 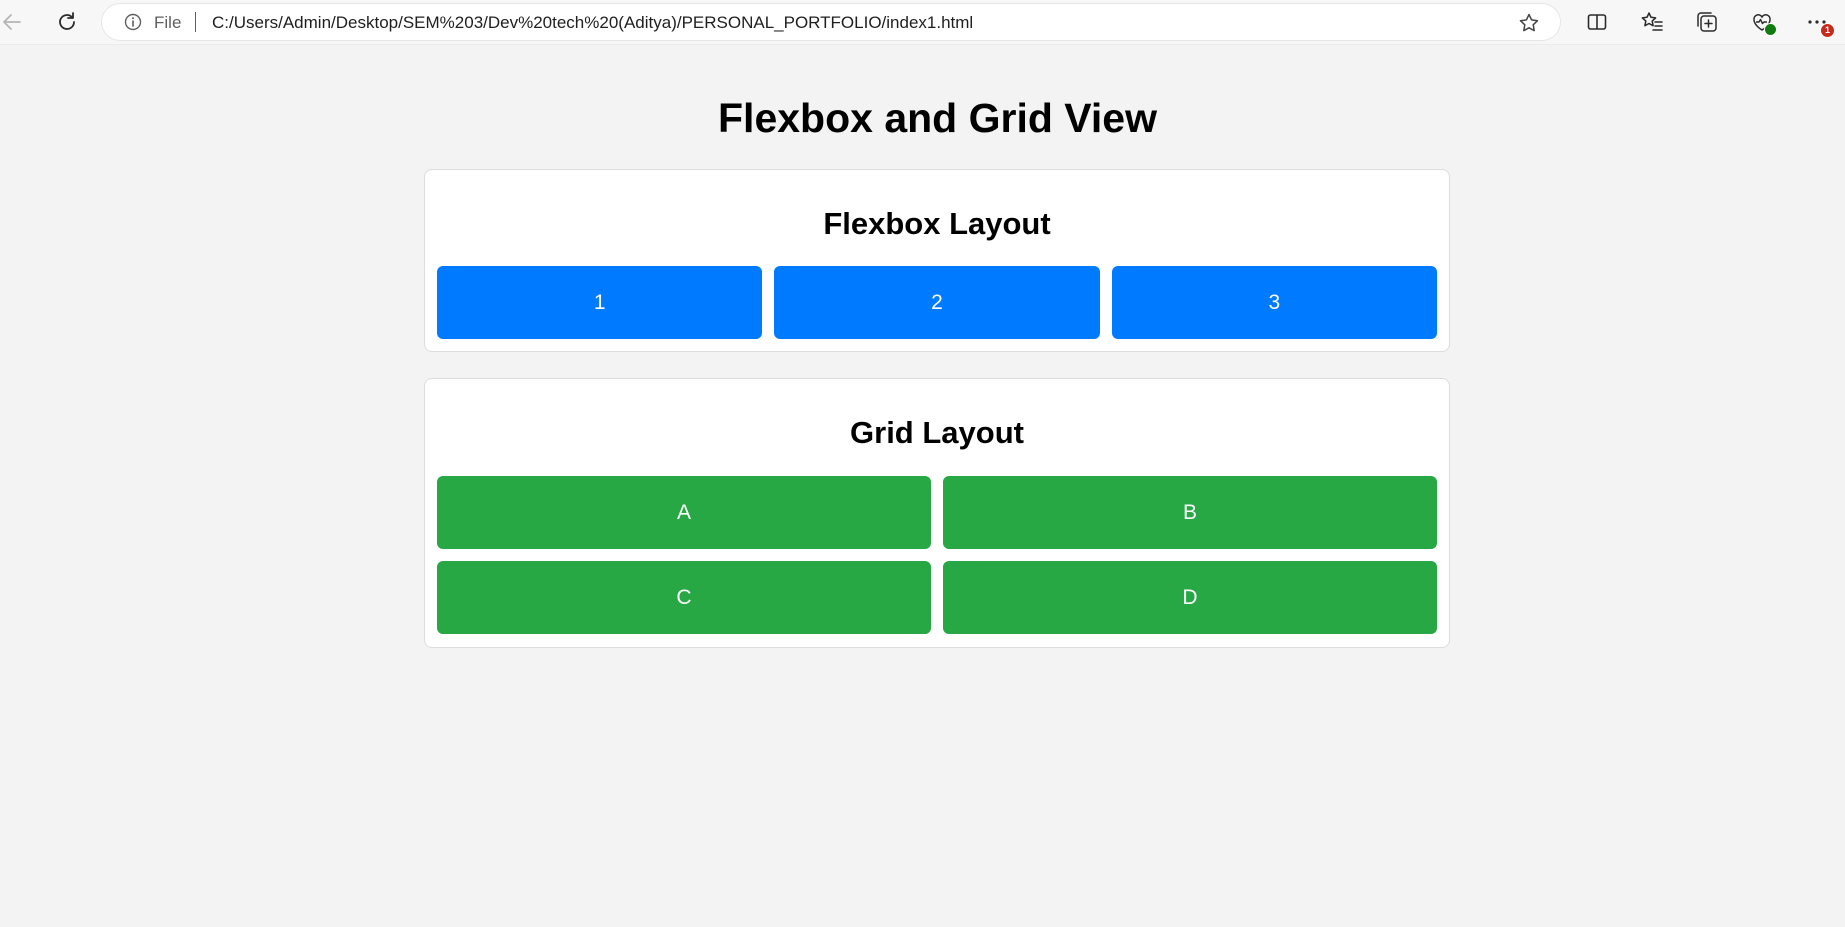 What do you see at coordinates (1652, 22) in the screenshot?
I see `favorites-icon` at bounding box center [1652, 22].